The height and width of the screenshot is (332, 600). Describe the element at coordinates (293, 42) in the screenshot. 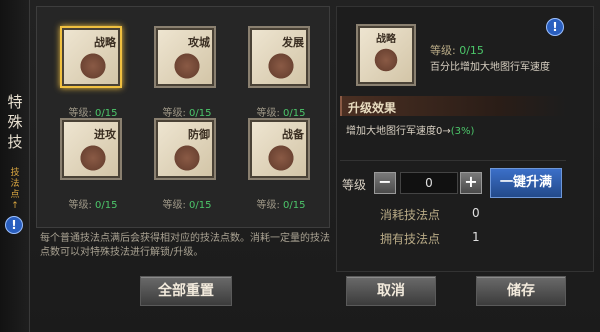

I see `skill-name: 发展` at that location.